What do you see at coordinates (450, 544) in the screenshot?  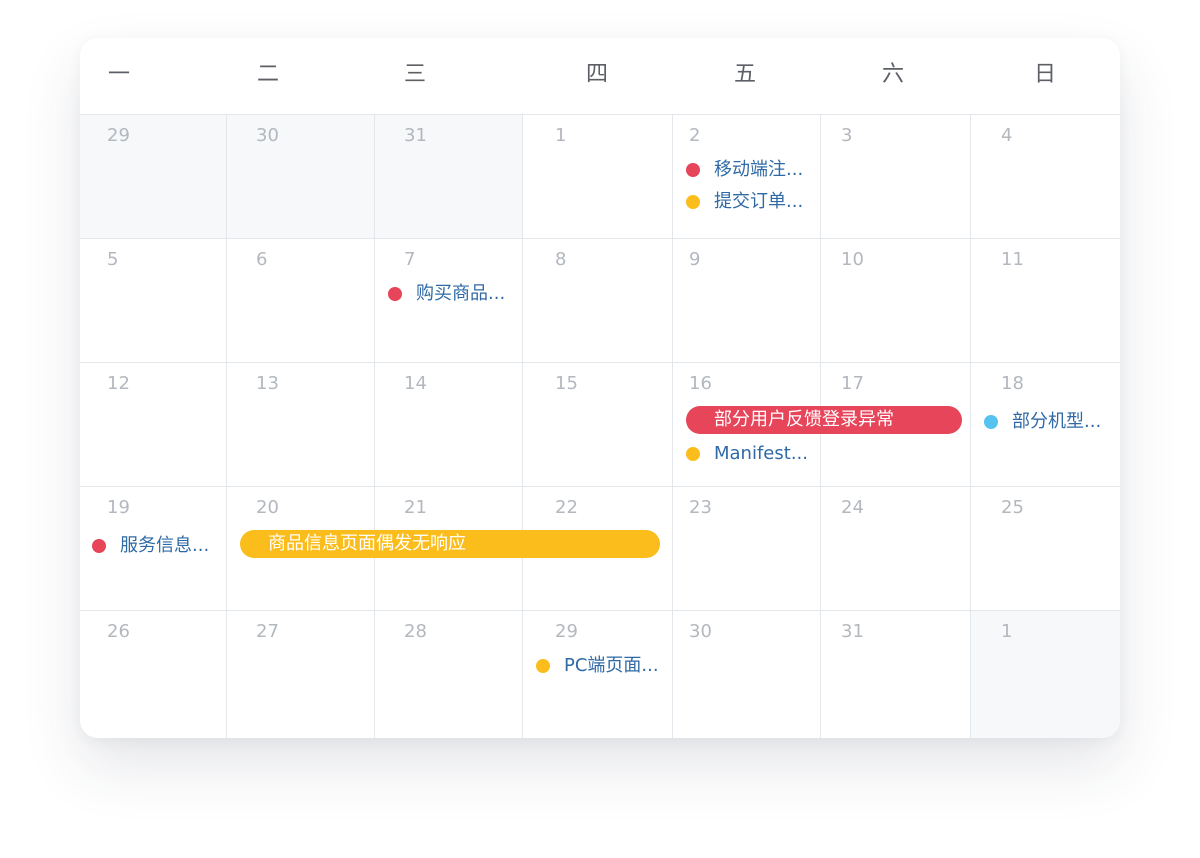 I see `event-bar: 商品信息页面偶发无响应` at bounding box center [450, 544].